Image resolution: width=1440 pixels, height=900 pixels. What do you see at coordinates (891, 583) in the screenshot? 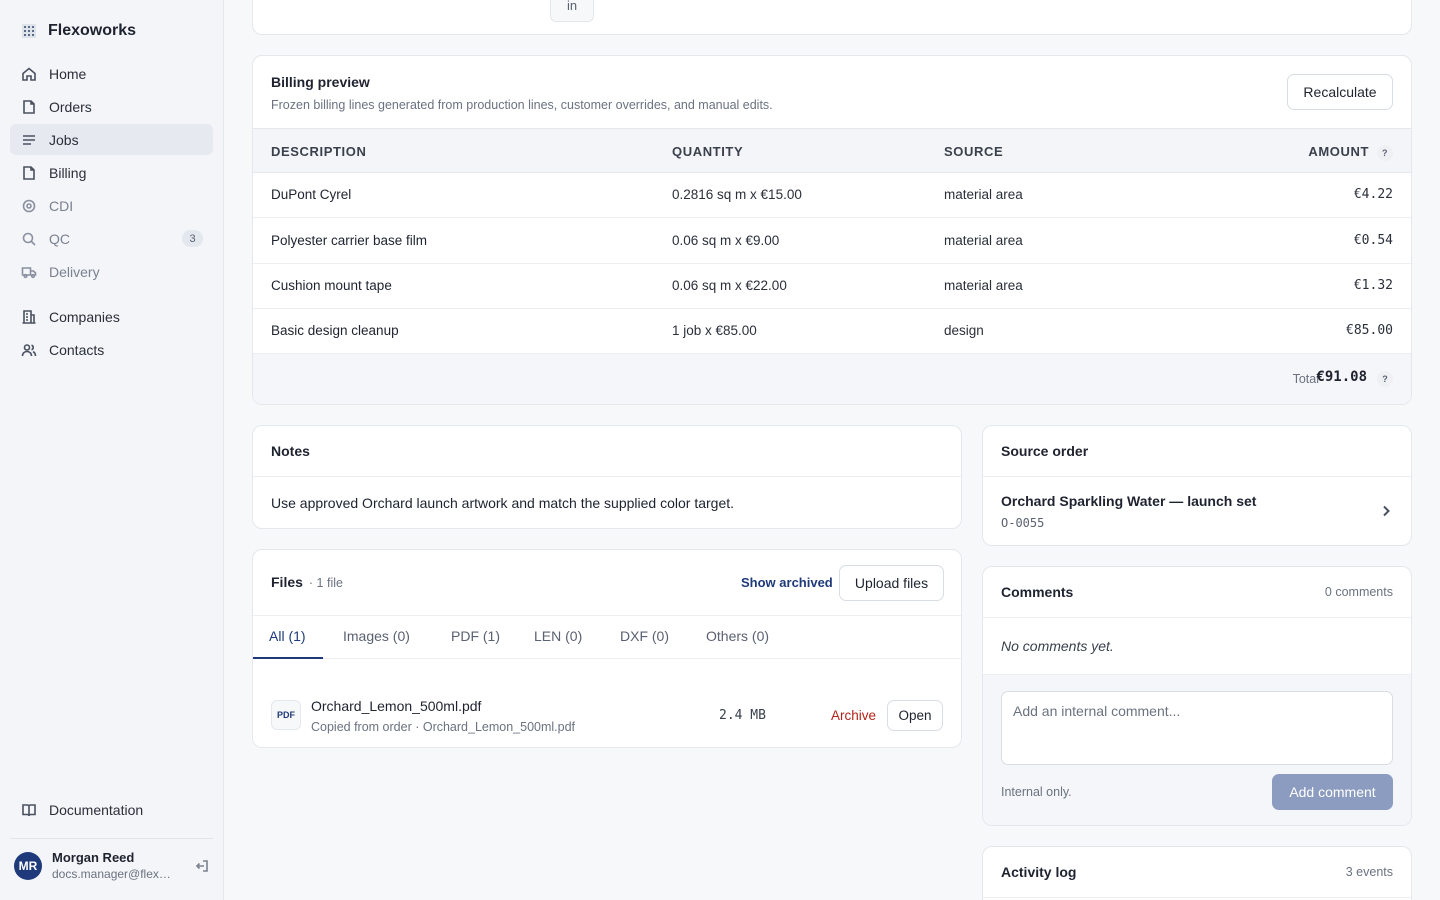
I see `upload-files-button: Upload files` at bounding box center [891, 583].